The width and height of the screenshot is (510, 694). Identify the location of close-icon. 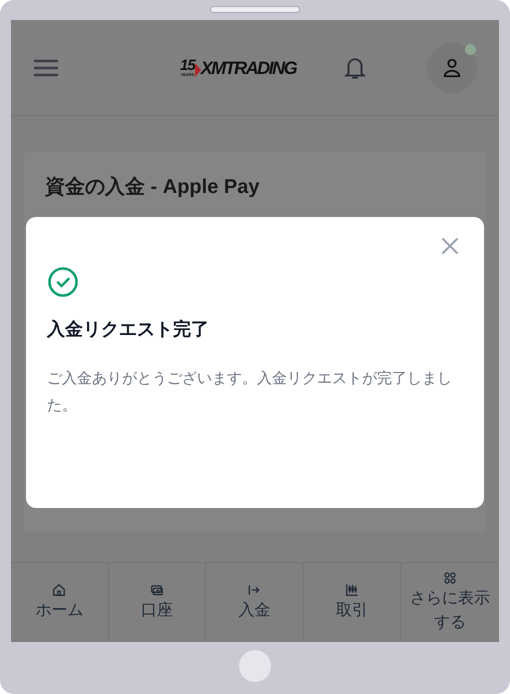
(450, 246).